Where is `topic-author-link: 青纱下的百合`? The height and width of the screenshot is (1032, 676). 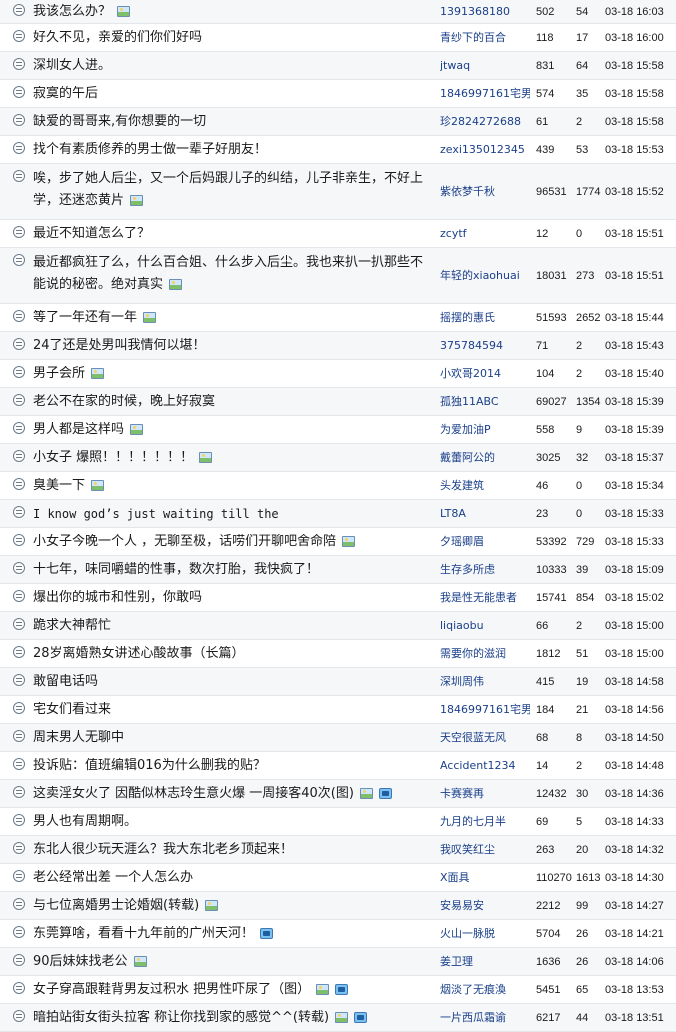
topic-author-link: 青纱下的百合 is located at coordinates (485, 38).